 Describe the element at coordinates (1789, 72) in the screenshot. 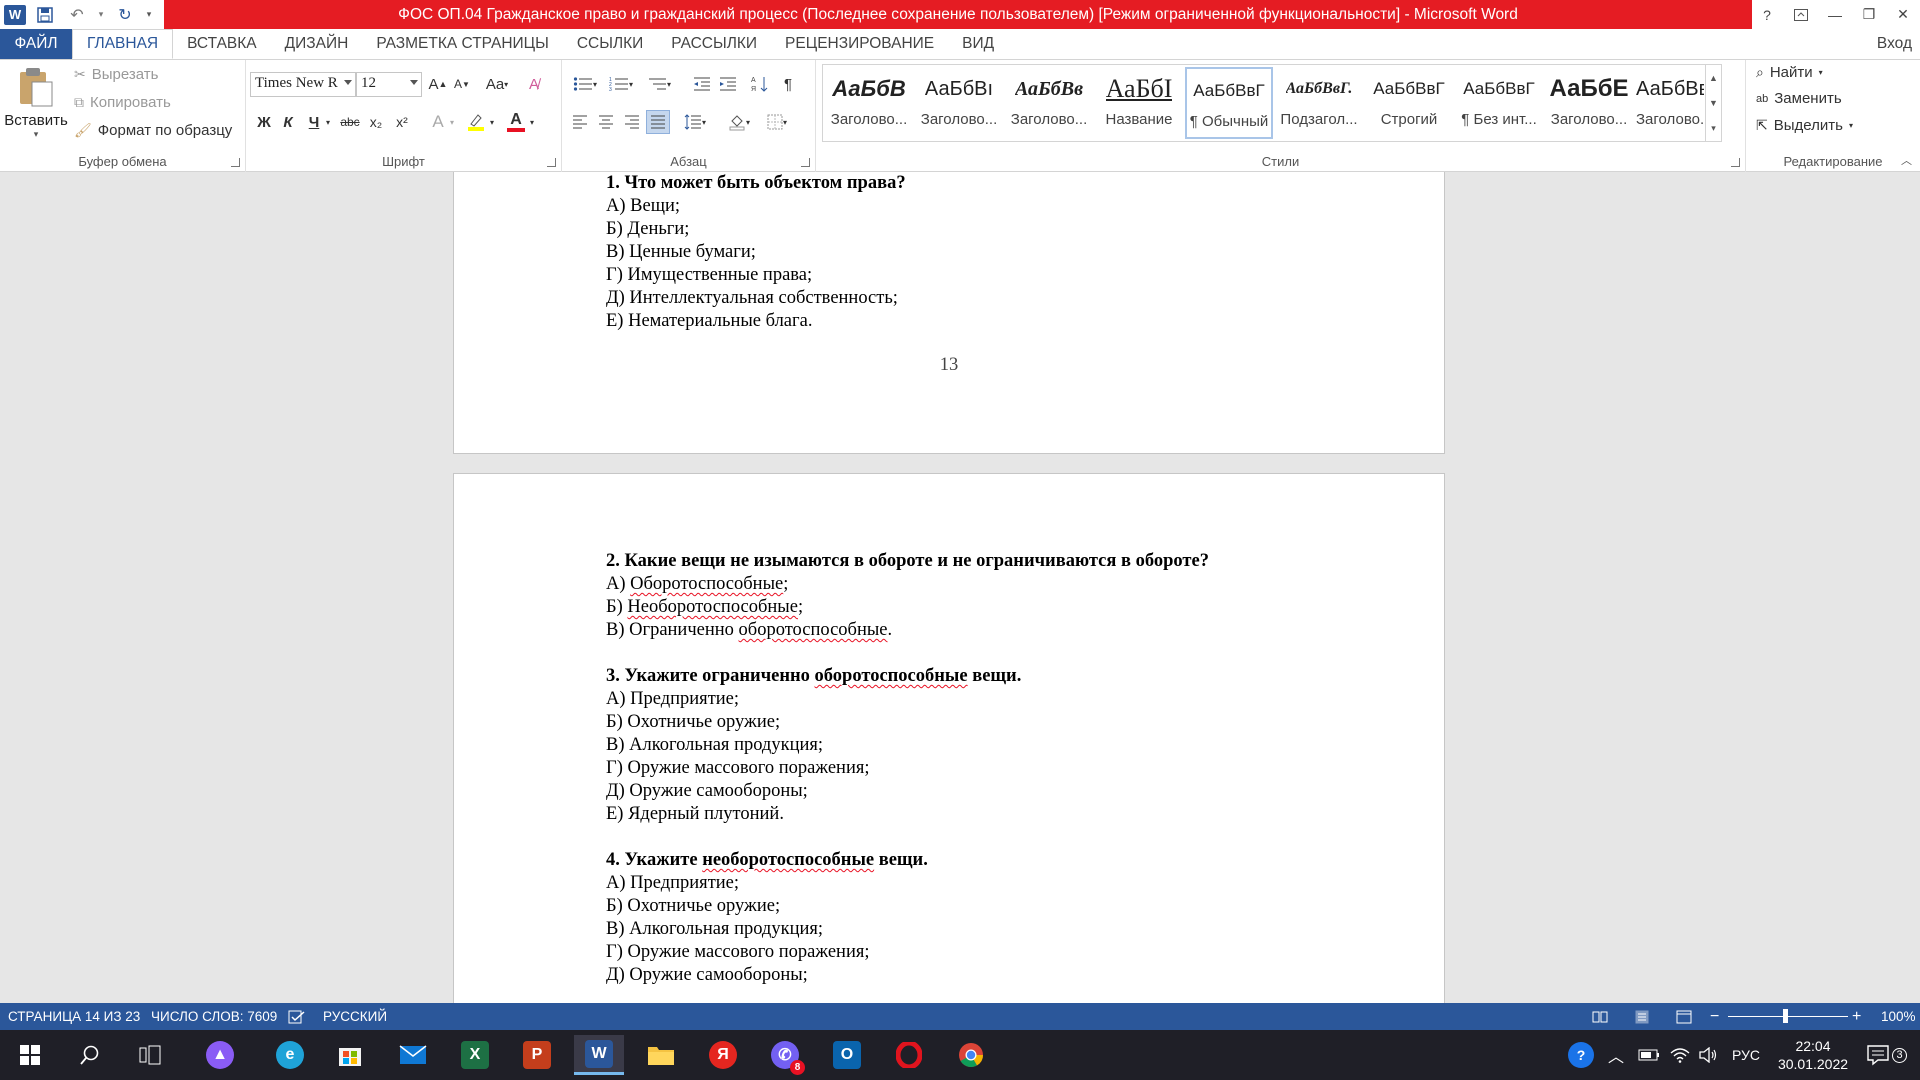

I see `find-button: ⌕ Найти ▾` at that location.